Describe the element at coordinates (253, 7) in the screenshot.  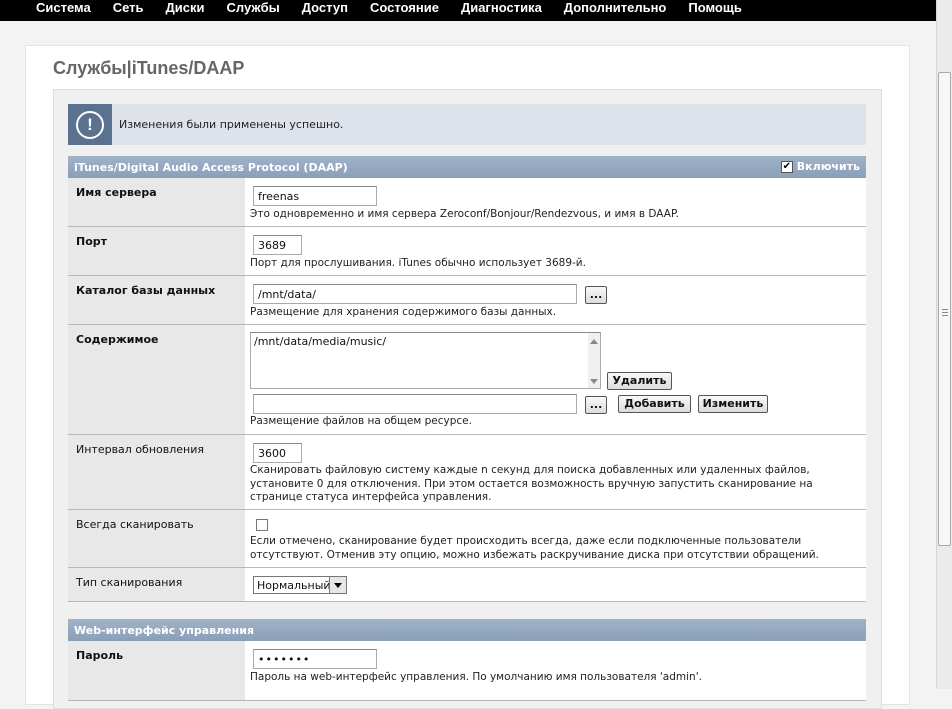
I see `nav-item-services: Службы` at that location.